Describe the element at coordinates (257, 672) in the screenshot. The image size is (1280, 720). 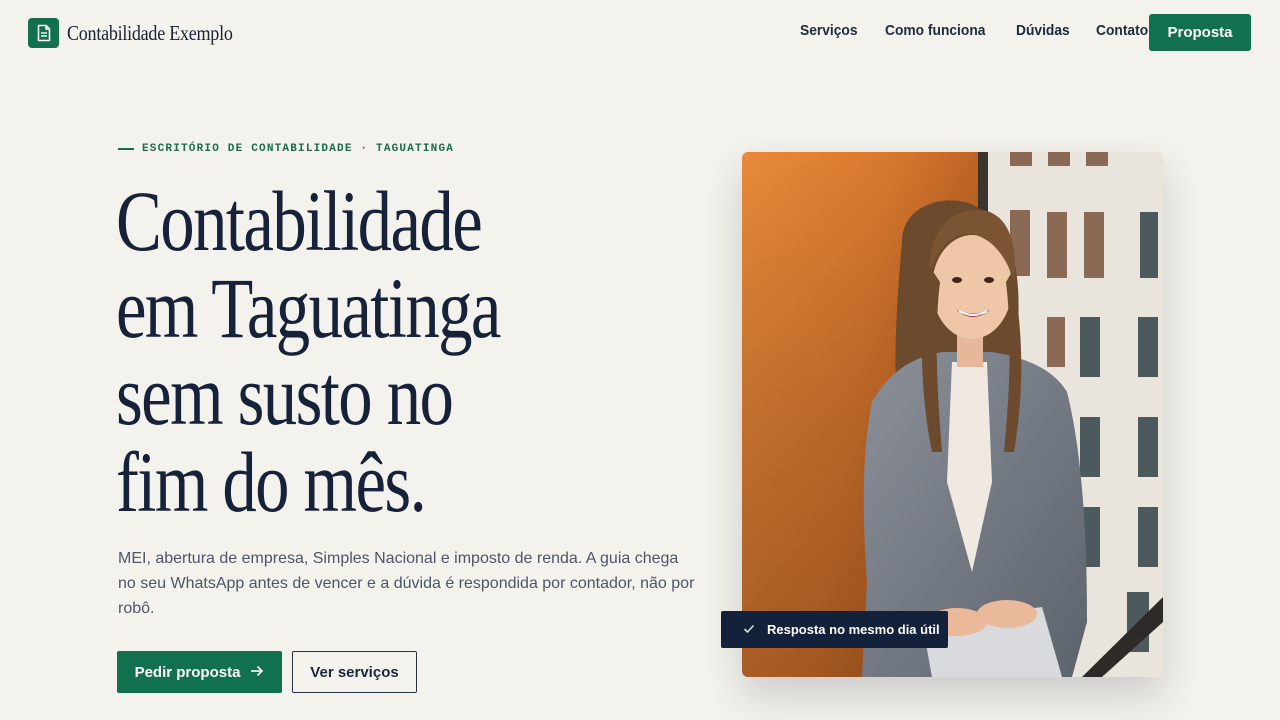
I see `arrow-right-icon` at that location.